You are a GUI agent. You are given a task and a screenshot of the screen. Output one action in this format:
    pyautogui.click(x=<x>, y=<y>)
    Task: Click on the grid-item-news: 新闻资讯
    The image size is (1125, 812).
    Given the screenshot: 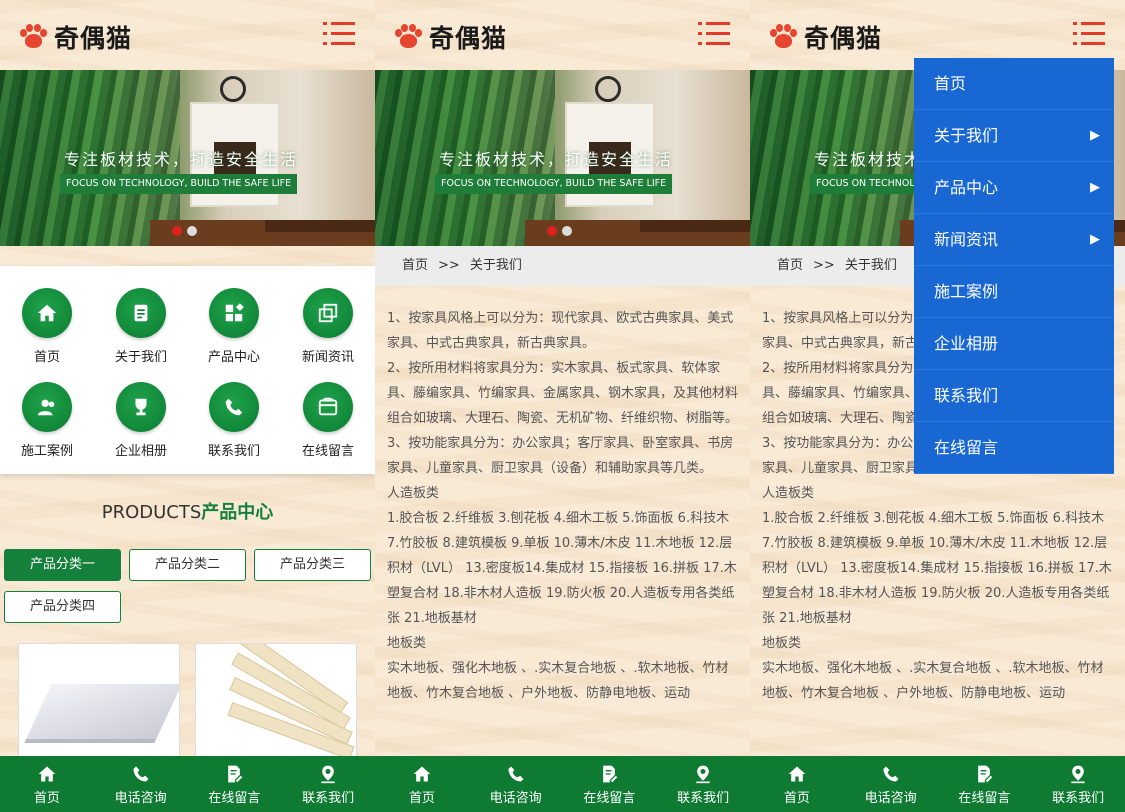 What is the action you would take?
    pyautogui.click(x=328, y=326)
    